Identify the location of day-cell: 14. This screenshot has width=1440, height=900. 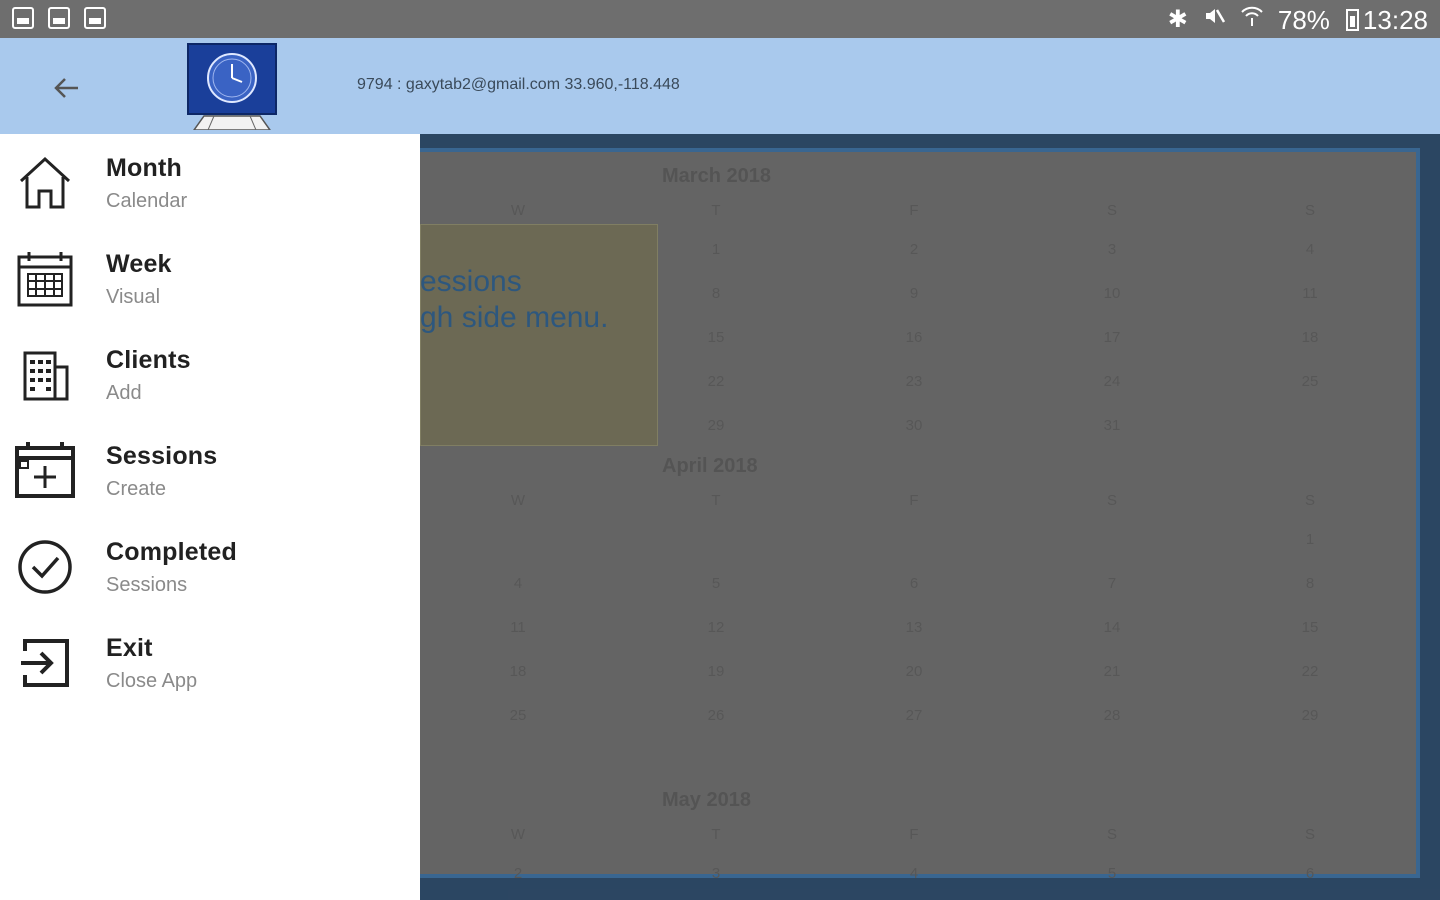
(1112, 627).